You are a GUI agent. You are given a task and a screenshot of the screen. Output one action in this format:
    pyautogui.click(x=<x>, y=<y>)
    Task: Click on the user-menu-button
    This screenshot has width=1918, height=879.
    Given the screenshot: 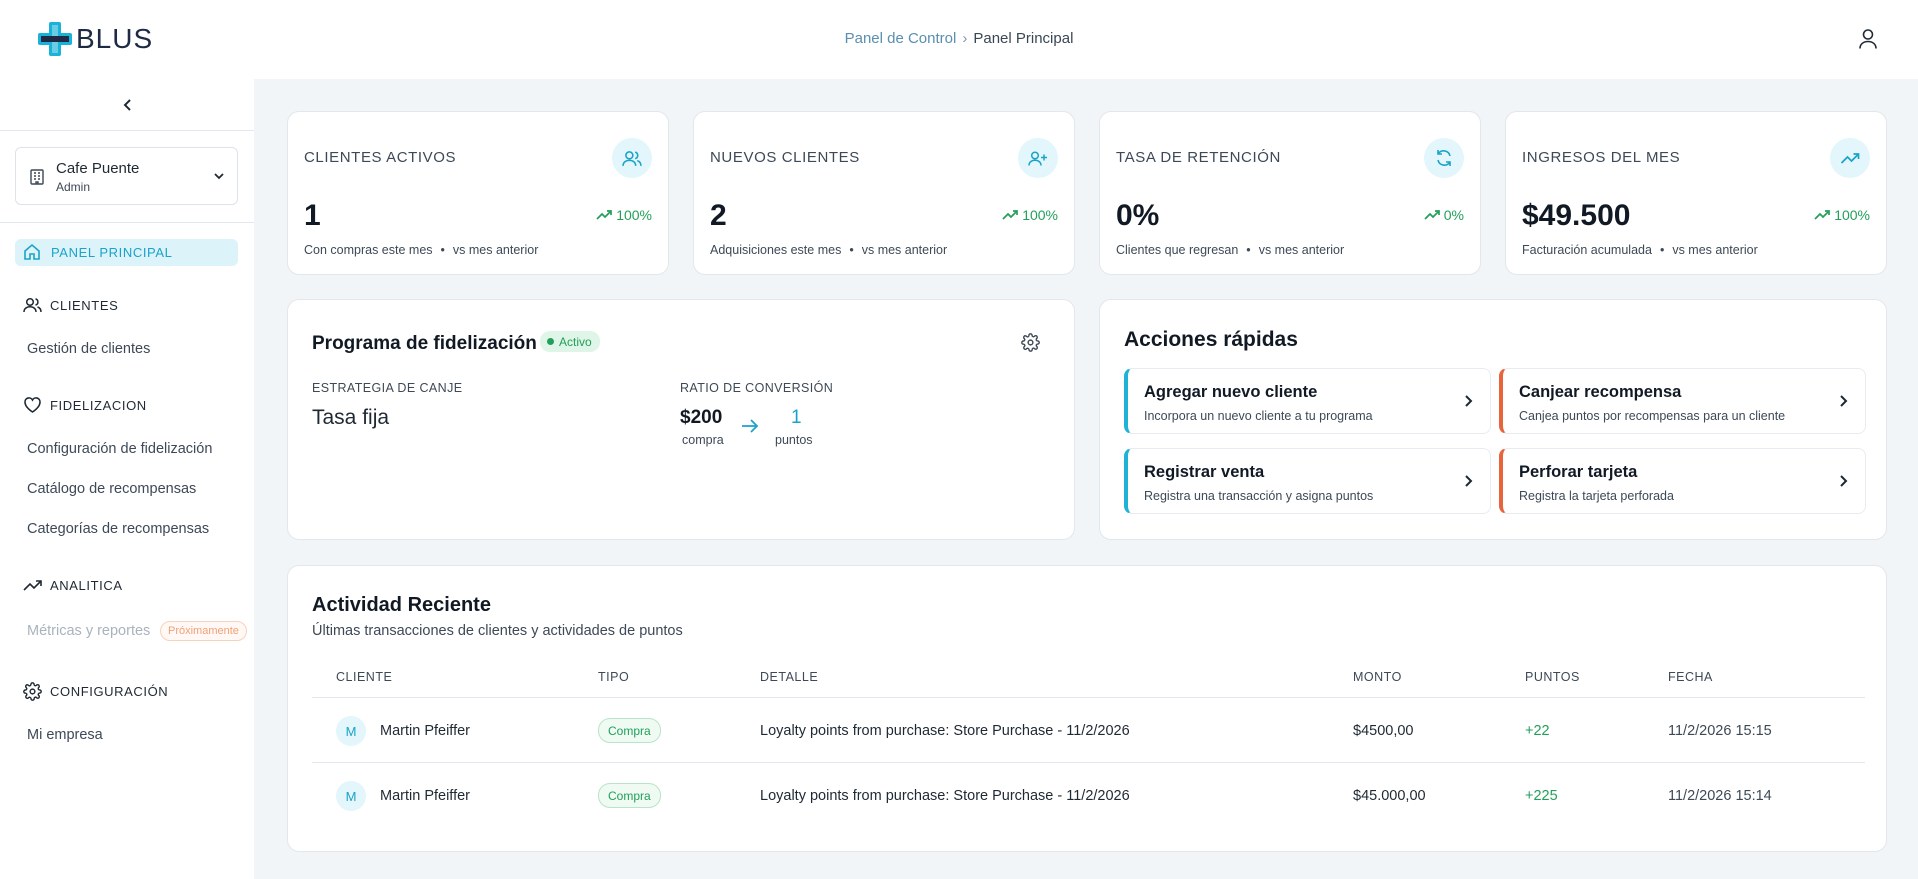 What is the action you would take?
    pyautogui.click(x=1868, y=39)
    